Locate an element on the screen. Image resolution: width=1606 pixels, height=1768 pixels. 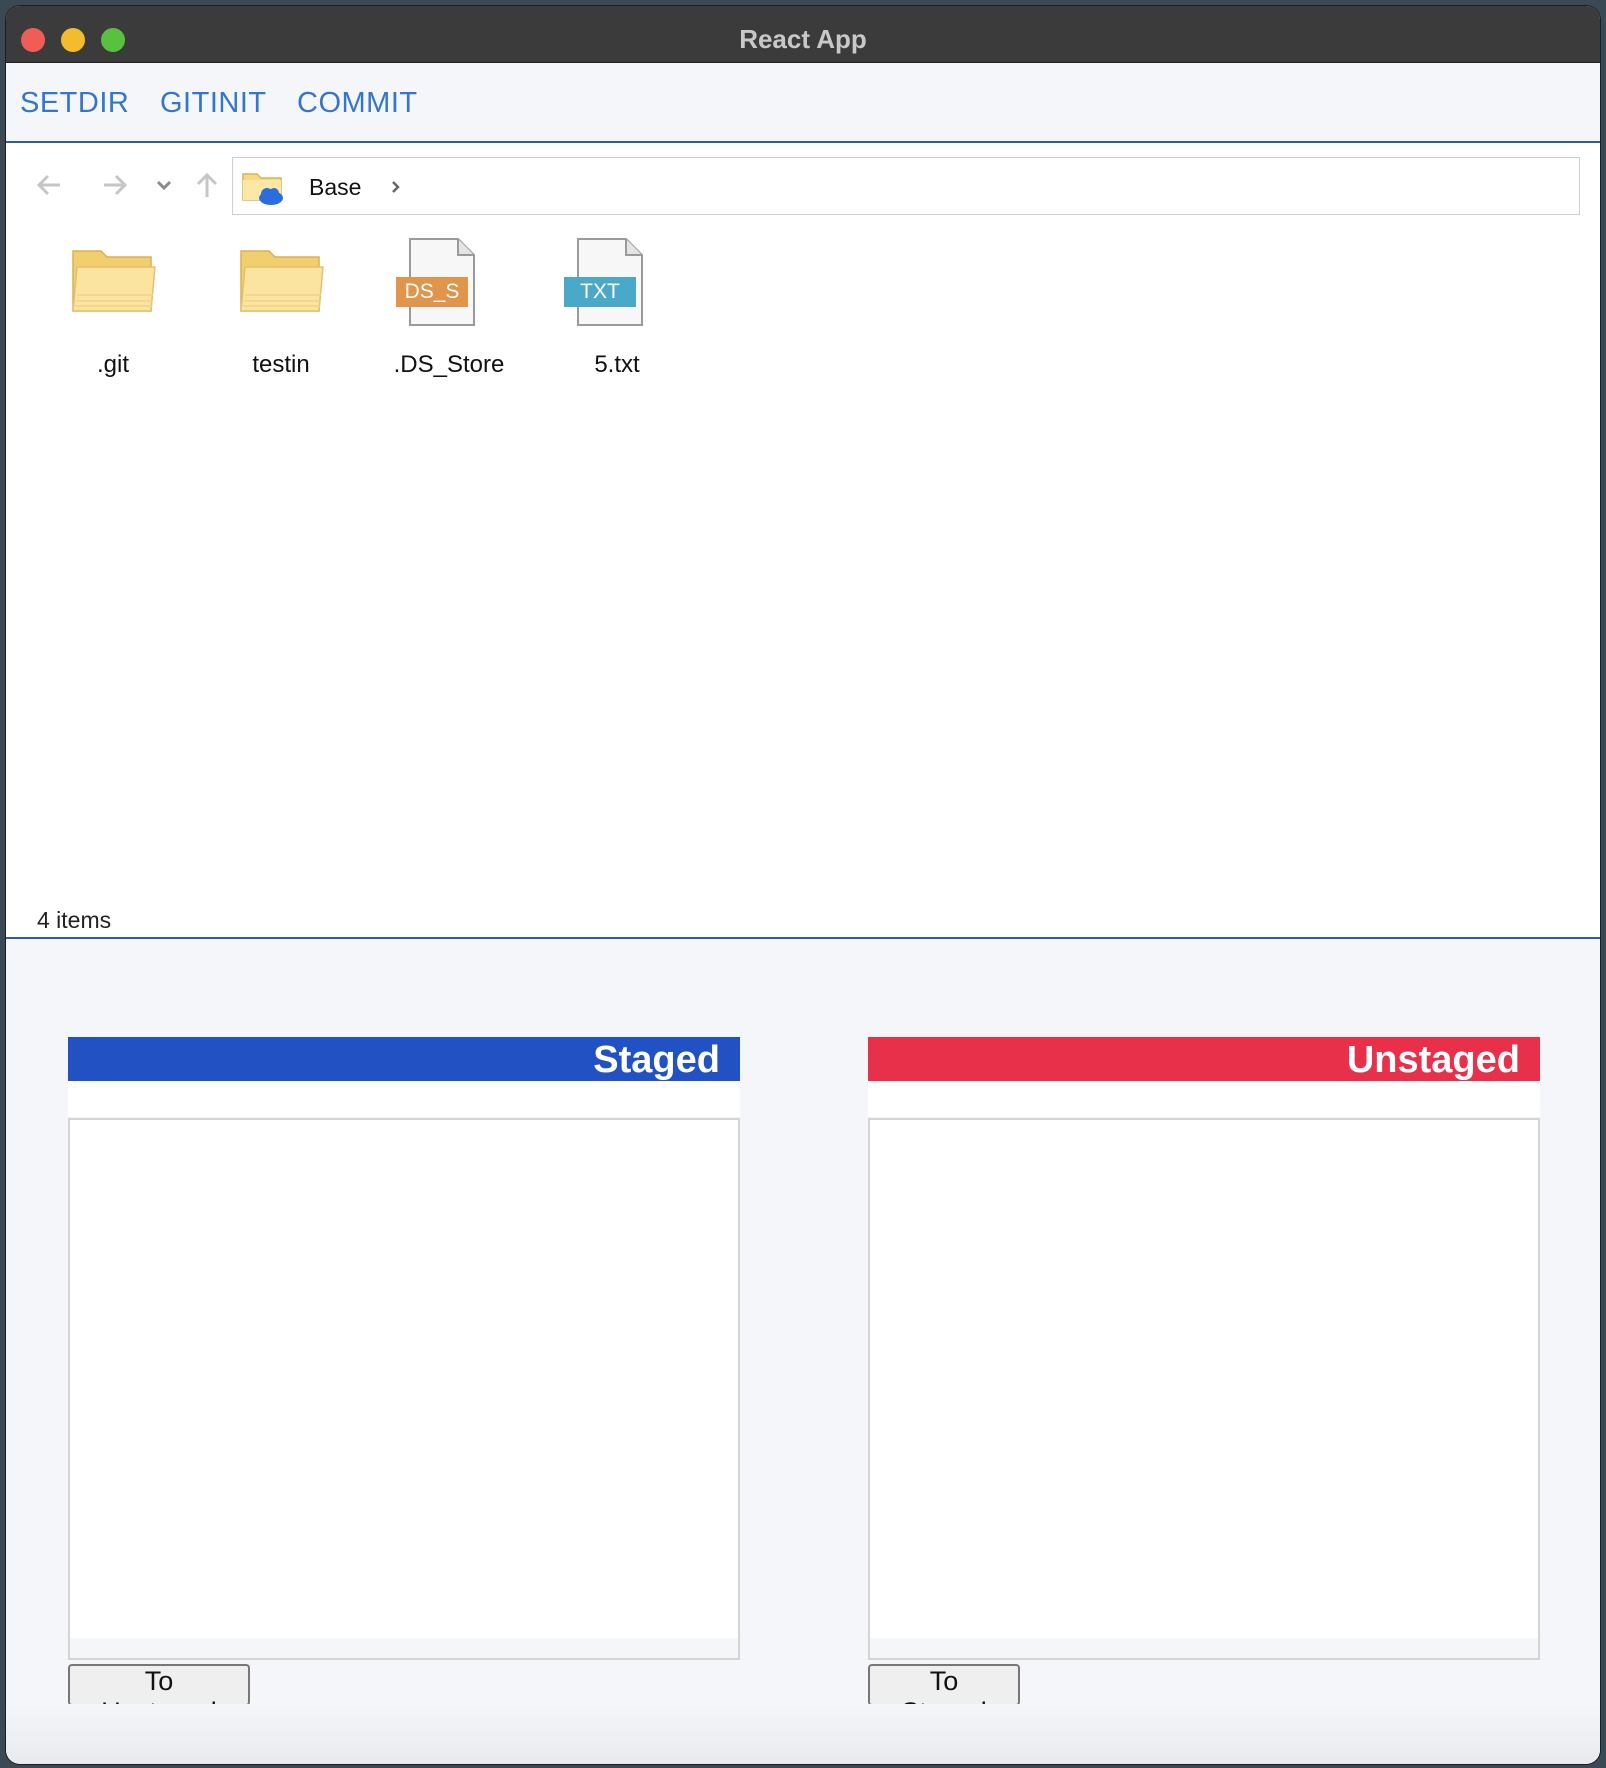
ds-store-file-icon: DS_S is located at coordinates (436, 282).